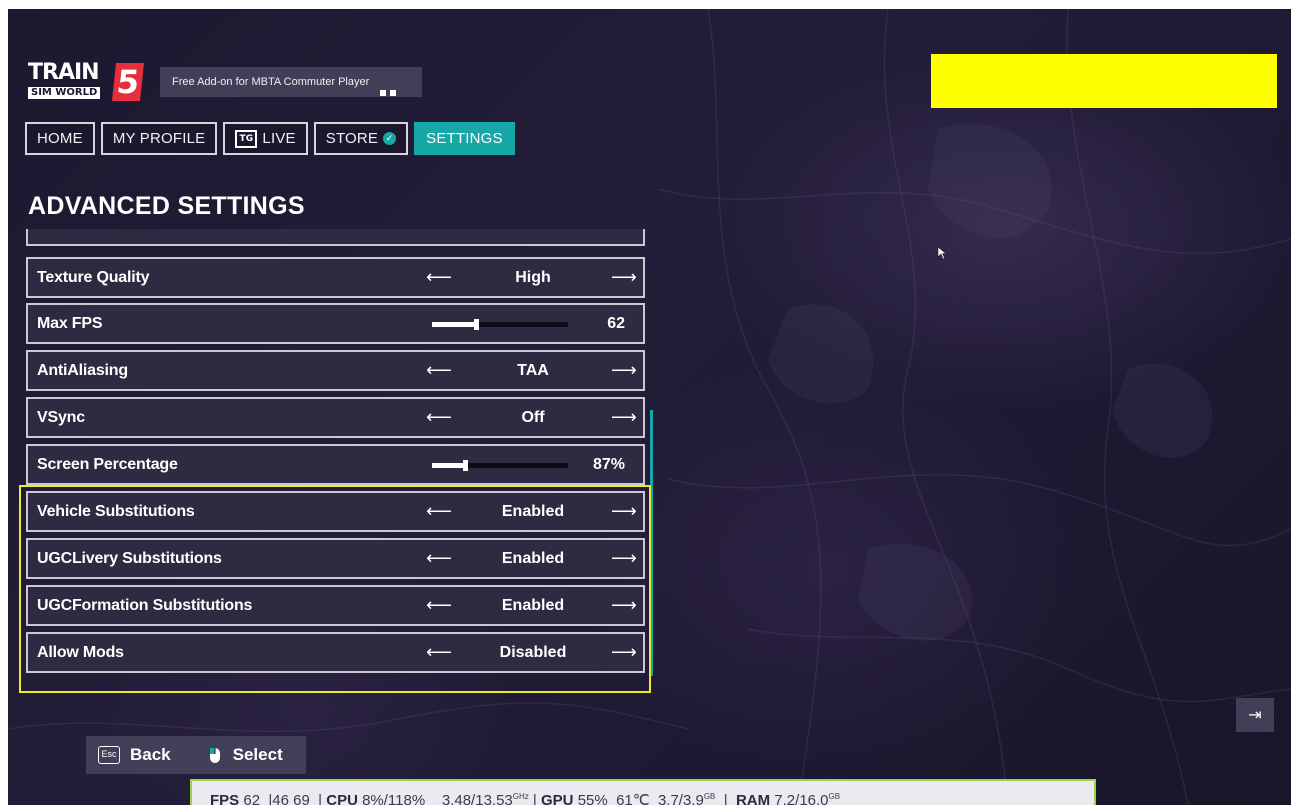  I want to click on gpu-gb-unit: GB, so click(709, 796).